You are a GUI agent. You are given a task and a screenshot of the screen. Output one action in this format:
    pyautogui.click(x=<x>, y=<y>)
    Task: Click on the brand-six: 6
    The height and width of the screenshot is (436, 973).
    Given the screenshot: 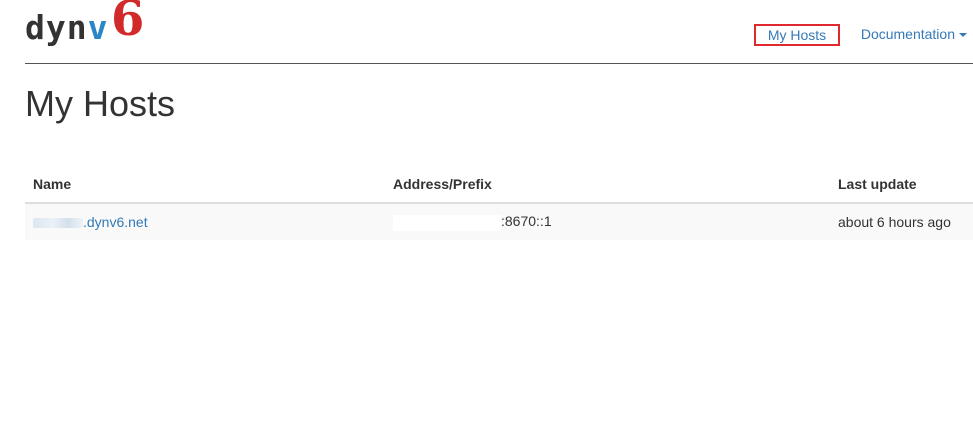 What is the action you would take?
    pyautogui.click(x=128, y=23)
    